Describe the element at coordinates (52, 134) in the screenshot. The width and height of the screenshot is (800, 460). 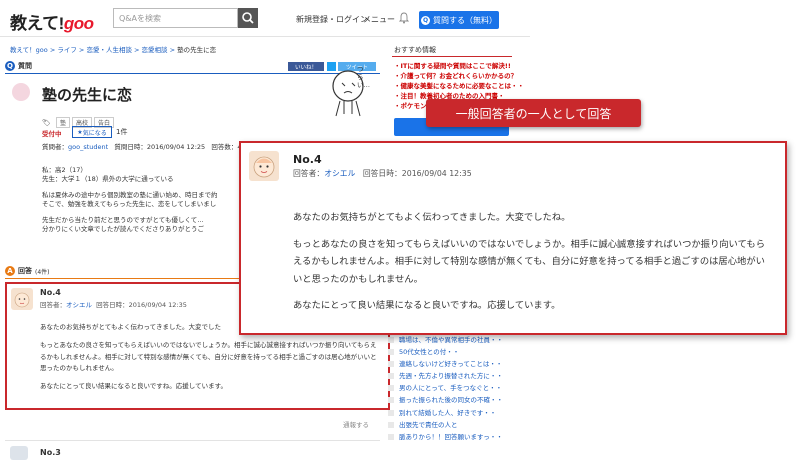
I see `status-badge: 受付中` at that location.